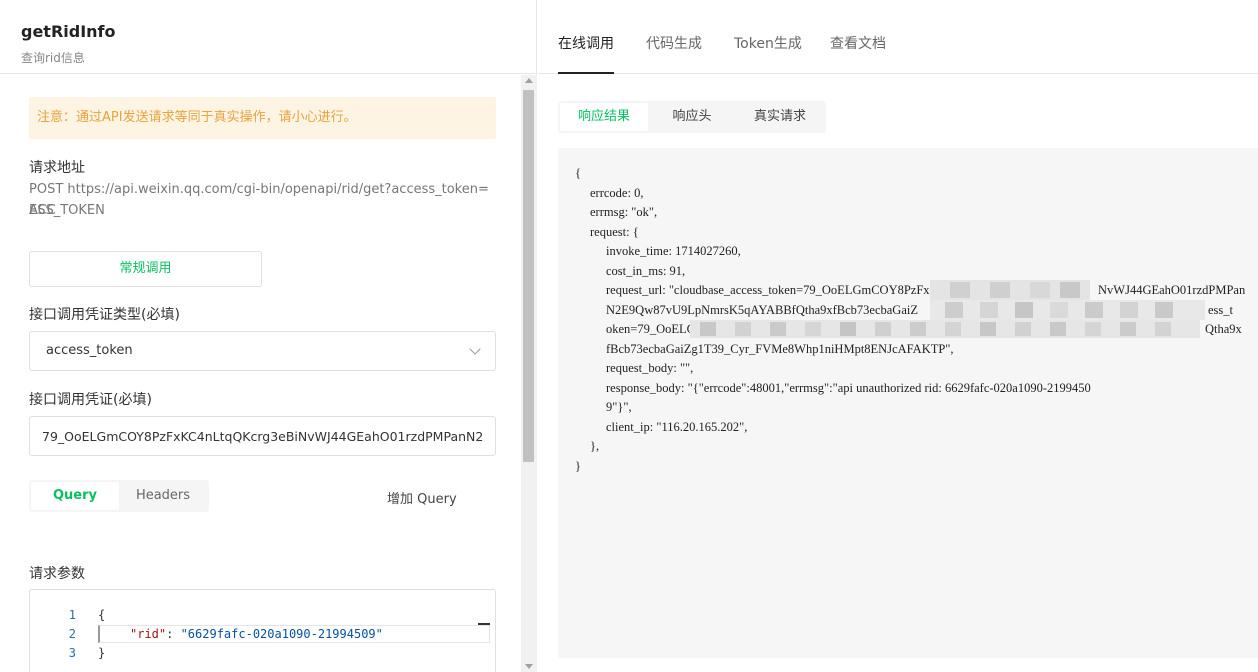 The height and width of the screenshot is (672, 1258). Describe the element at coordinates (268, 37) in the screenshot. I see `api-header: getRidInfo 查询rid信息` at that location.